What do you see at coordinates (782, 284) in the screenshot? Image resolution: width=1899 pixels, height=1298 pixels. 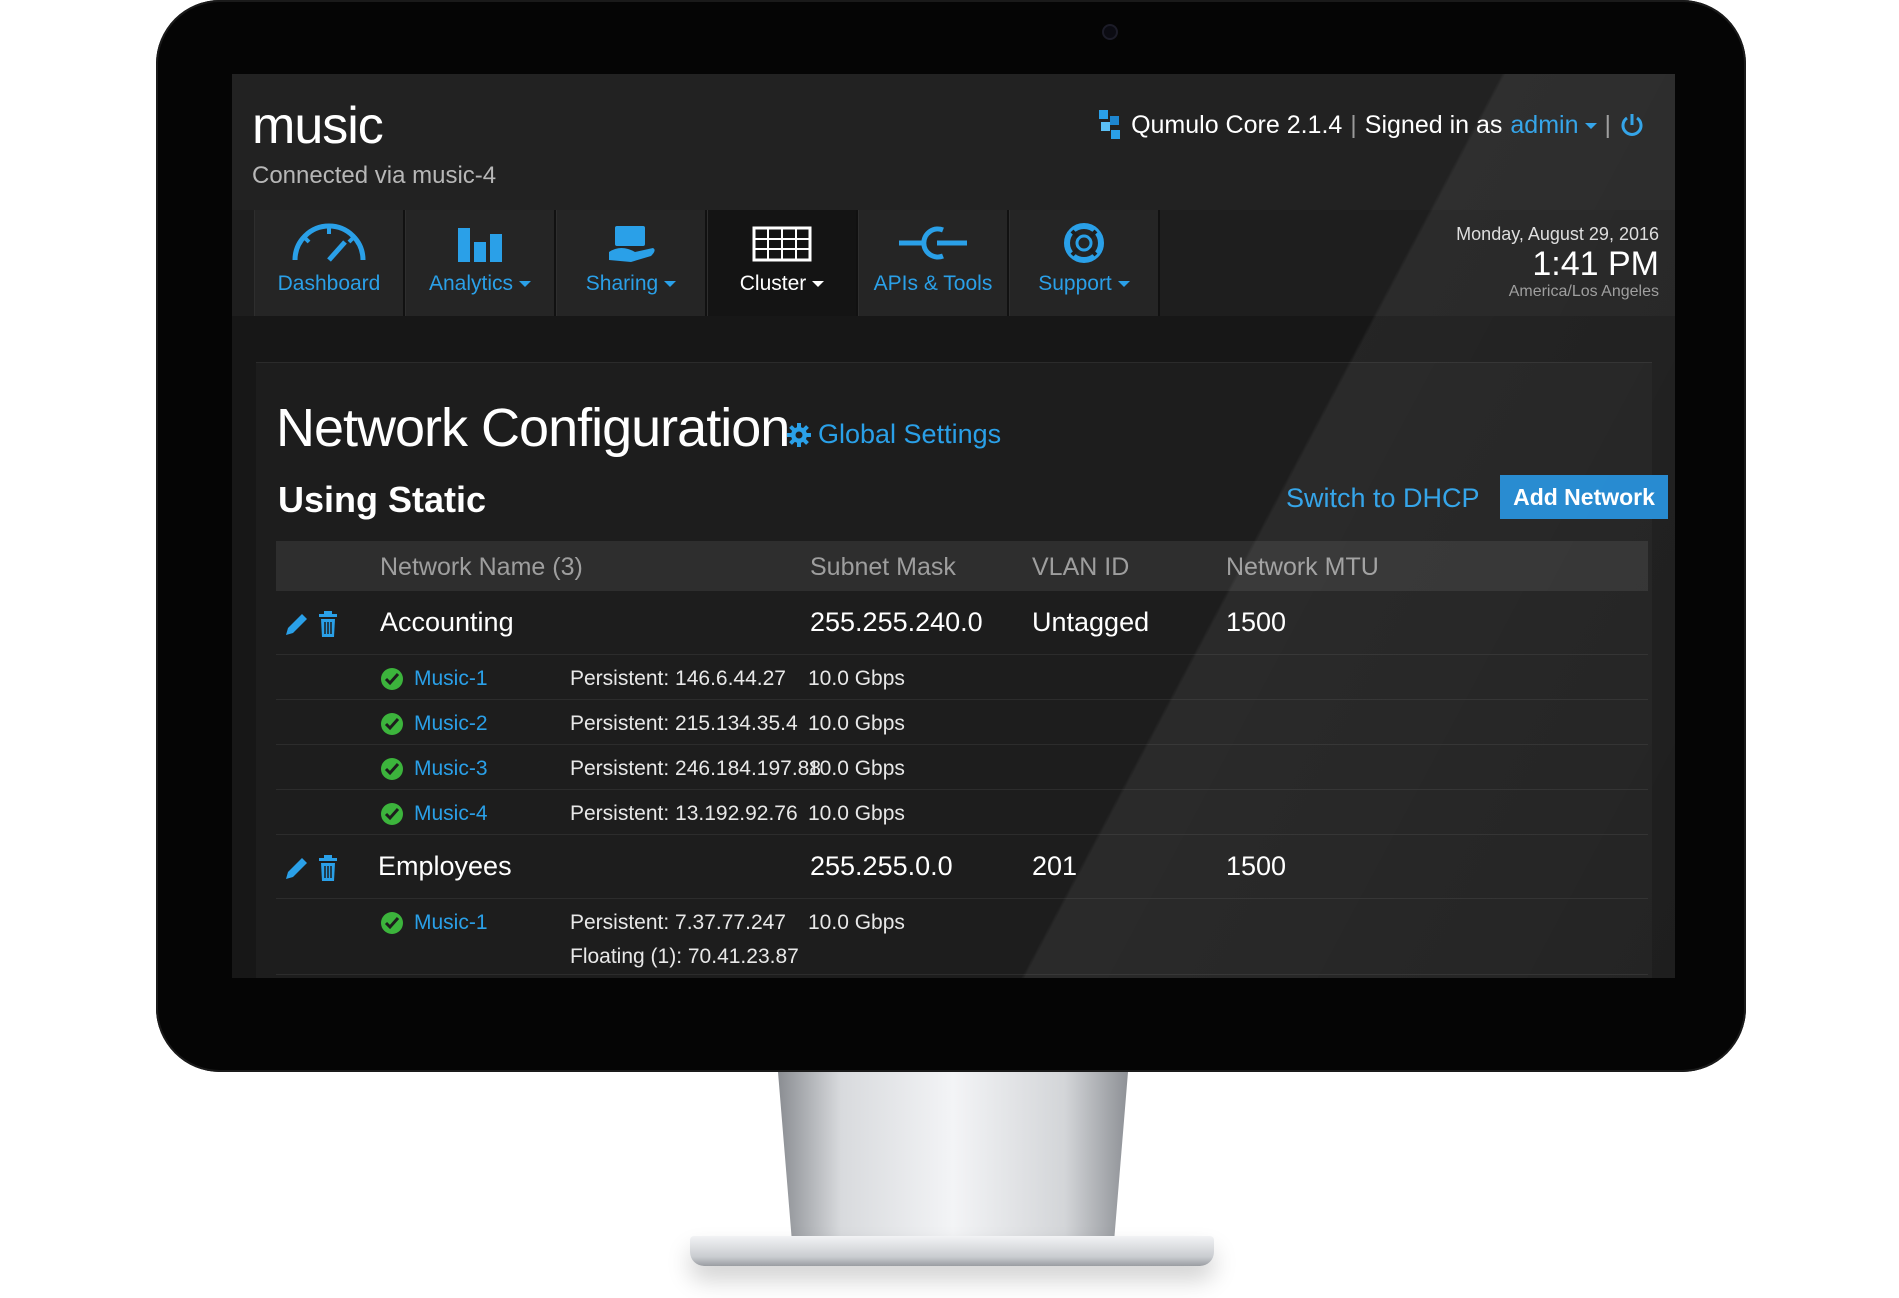 I see `tab-label: Cluster` at bounding box center [782, 284].